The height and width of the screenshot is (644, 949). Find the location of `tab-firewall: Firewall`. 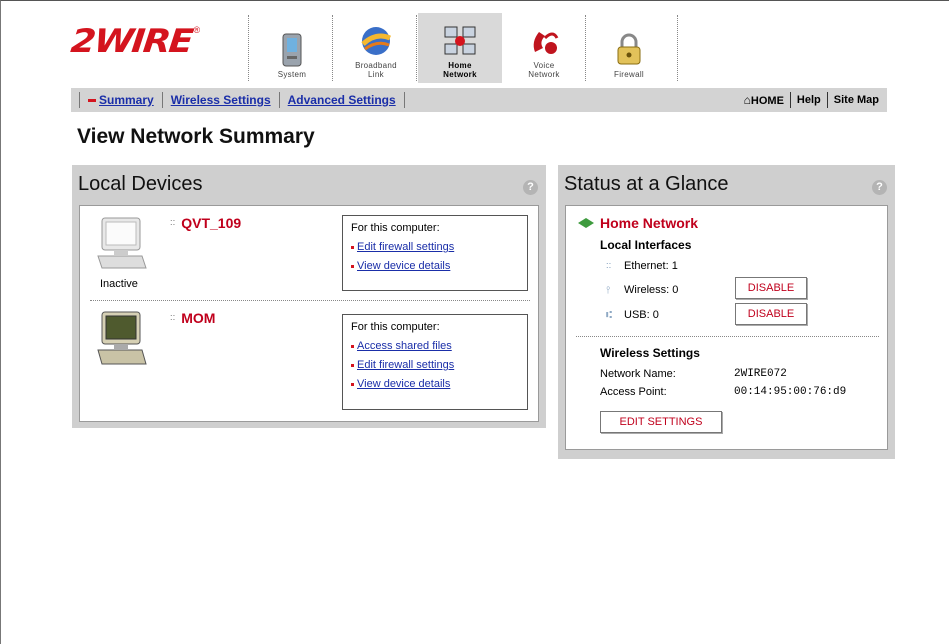

tab-firewall: Firewall is located at coordinates (629, 48).